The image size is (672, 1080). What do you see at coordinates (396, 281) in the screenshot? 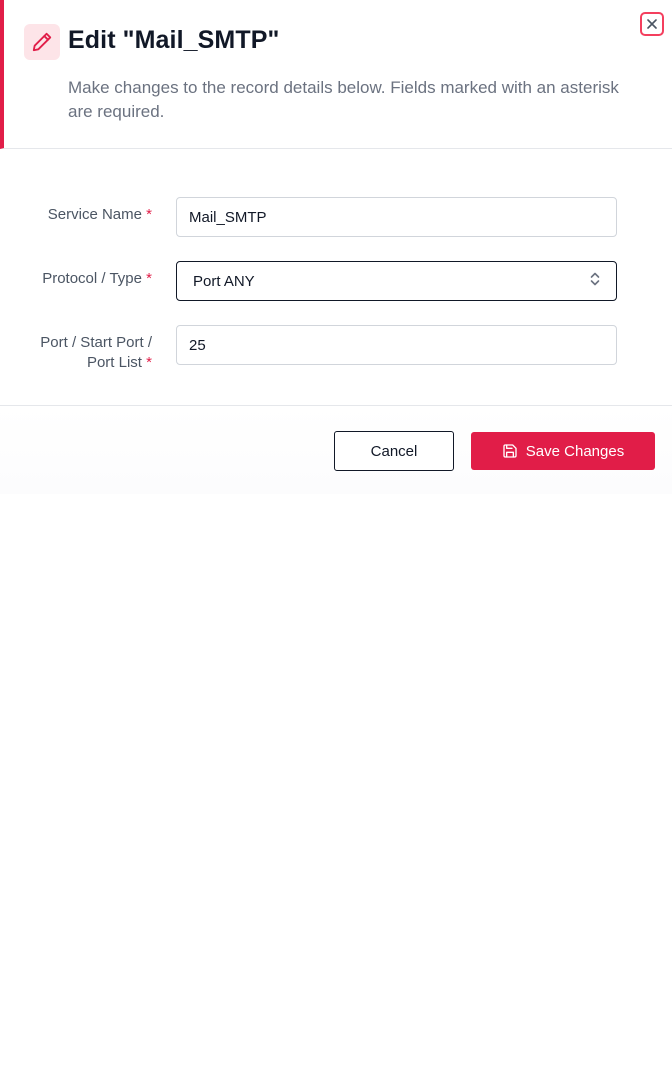
I see `protocol-type-select: Port ANY` at bounding box center [396, 281].